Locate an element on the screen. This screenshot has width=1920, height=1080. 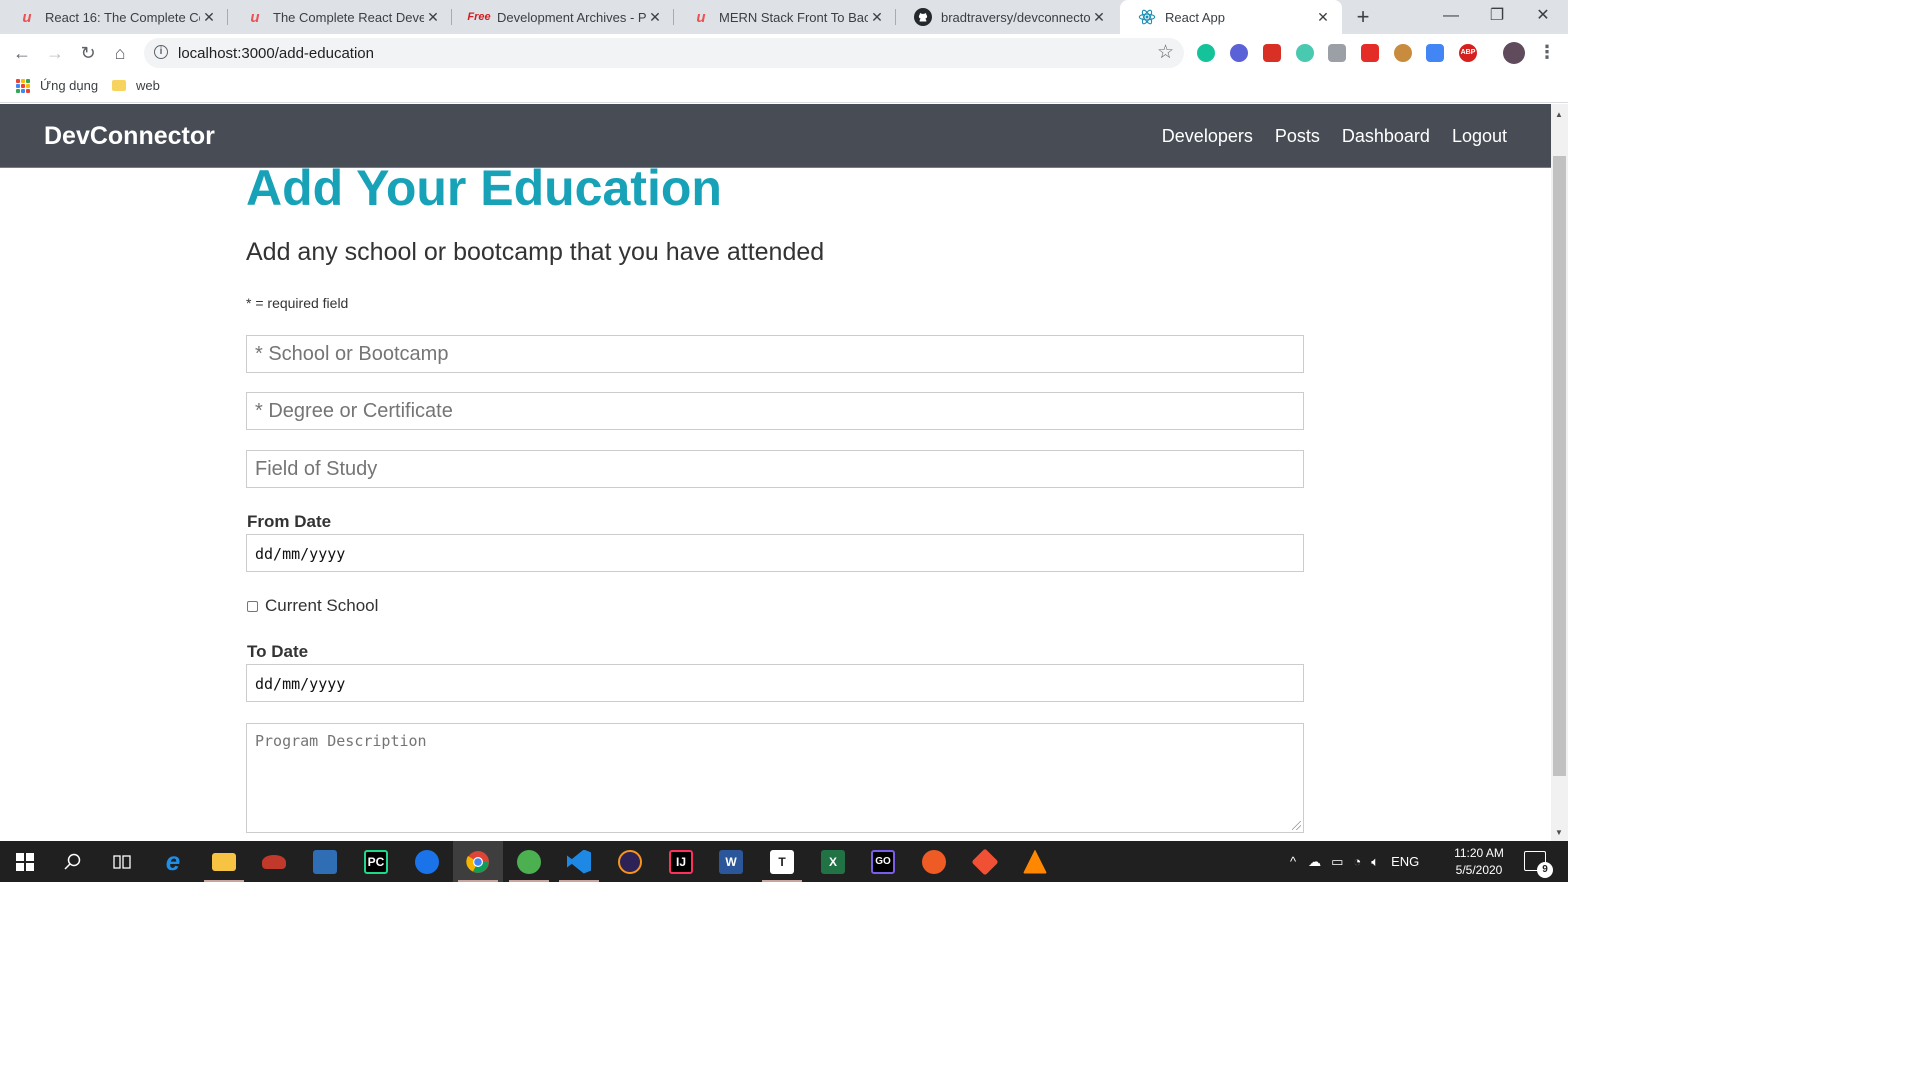
current-school-row: Current School is located at coordinates (312, 606).